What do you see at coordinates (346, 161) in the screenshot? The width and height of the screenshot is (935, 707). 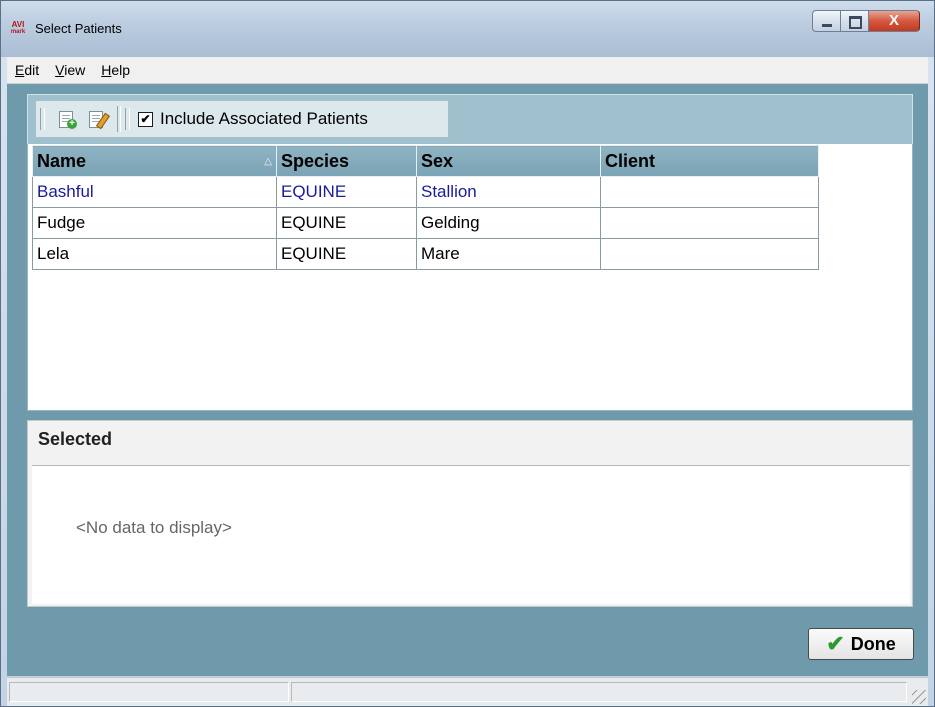 I see `column-header-species: Species` at bounding box center [346, 161].